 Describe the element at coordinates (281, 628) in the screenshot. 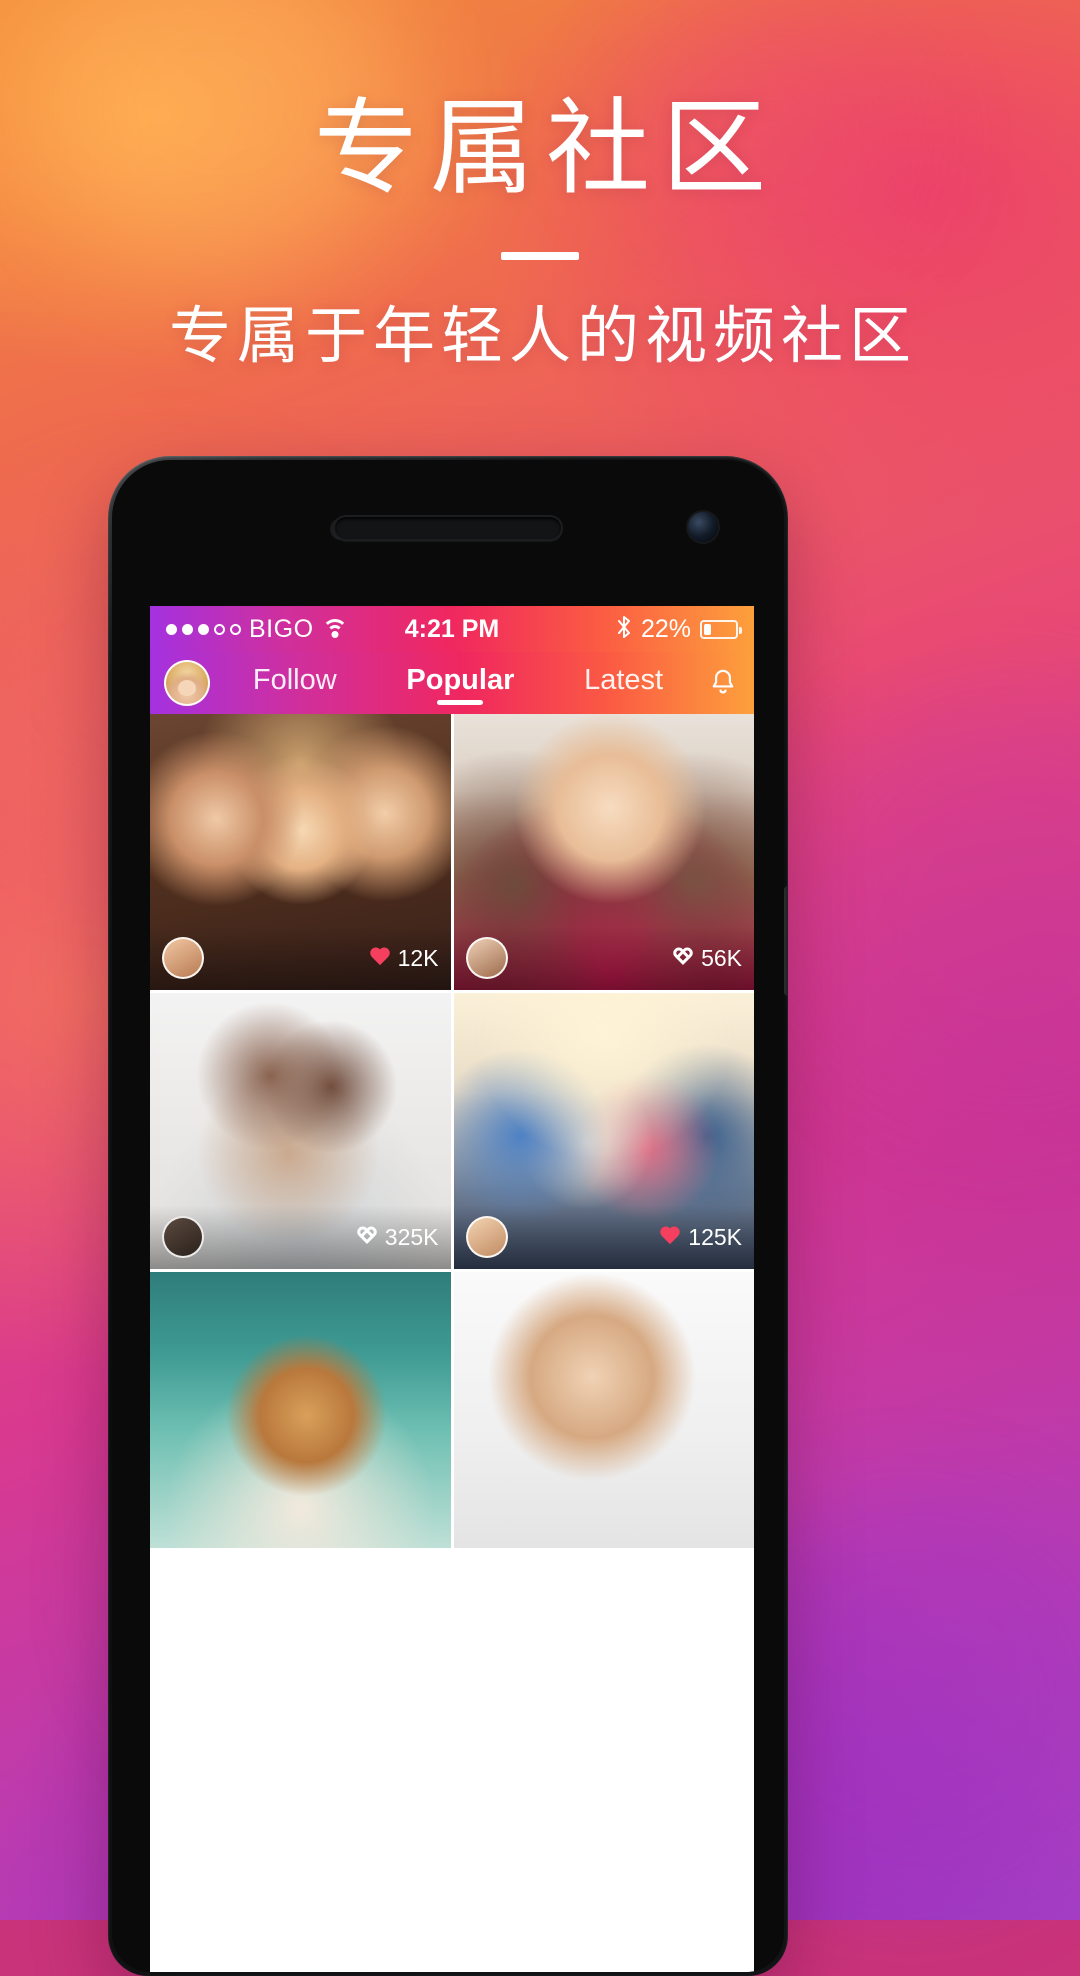

I see `carrier-label: BIGO` at that location.